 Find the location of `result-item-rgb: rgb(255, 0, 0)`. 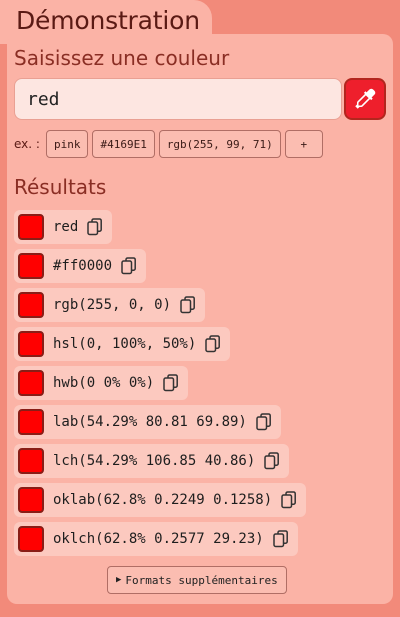

result-item-rgb: rgb(255, 0, 0) is located at coordinates (110, 305).